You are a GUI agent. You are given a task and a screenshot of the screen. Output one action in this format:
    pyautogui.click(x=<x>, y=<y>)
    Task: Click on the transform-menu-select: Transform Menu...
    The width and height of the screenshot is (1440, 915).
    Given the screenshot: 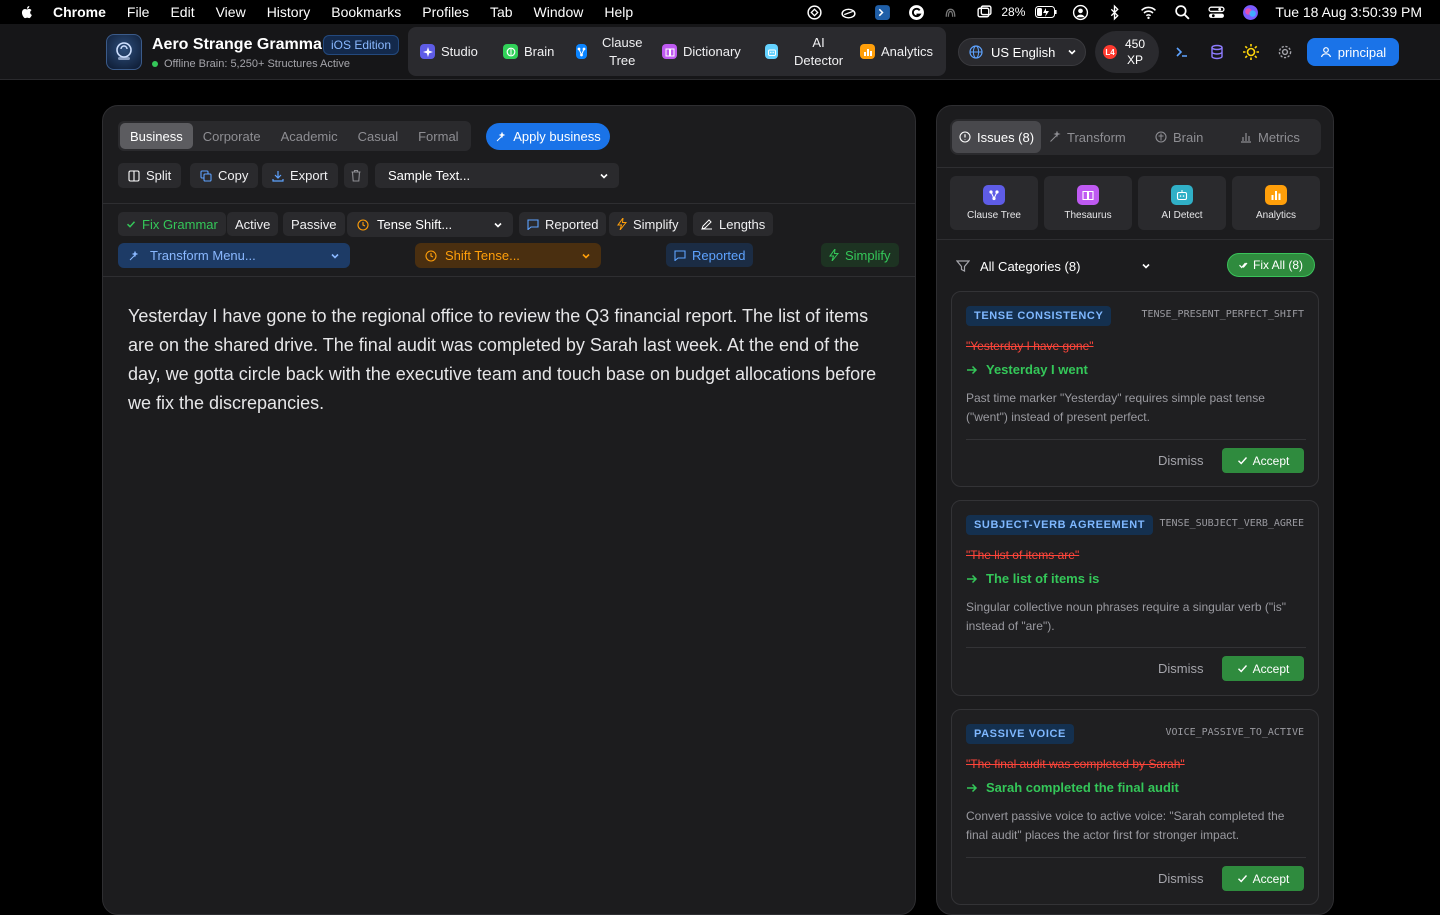 What is the action you would take?
    pyautogui.click(x=234, y=255)
    